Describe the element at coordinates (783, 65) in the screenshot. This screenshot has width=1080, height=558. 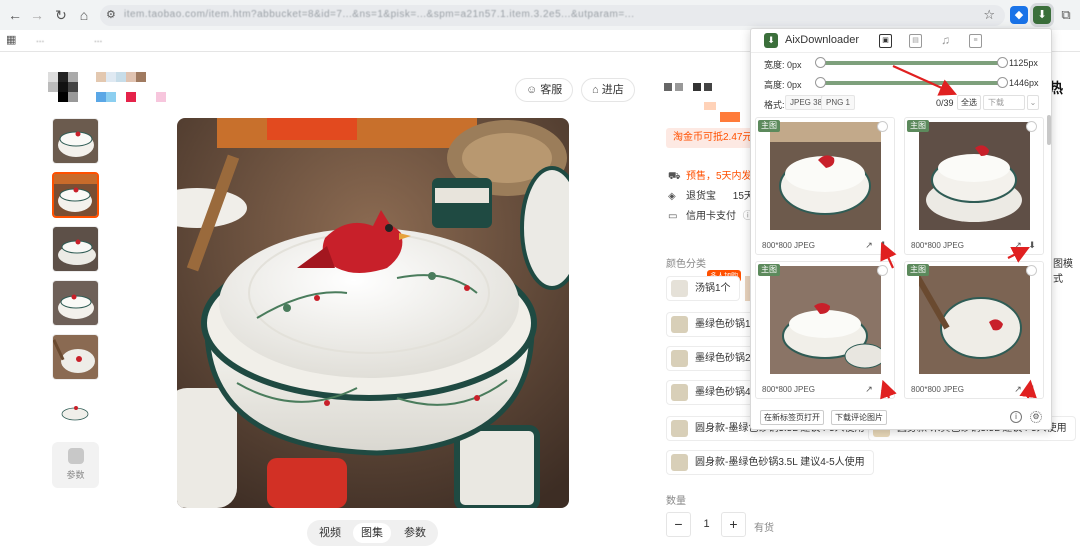
I see `width-label: 宽度: 0px` at that location.